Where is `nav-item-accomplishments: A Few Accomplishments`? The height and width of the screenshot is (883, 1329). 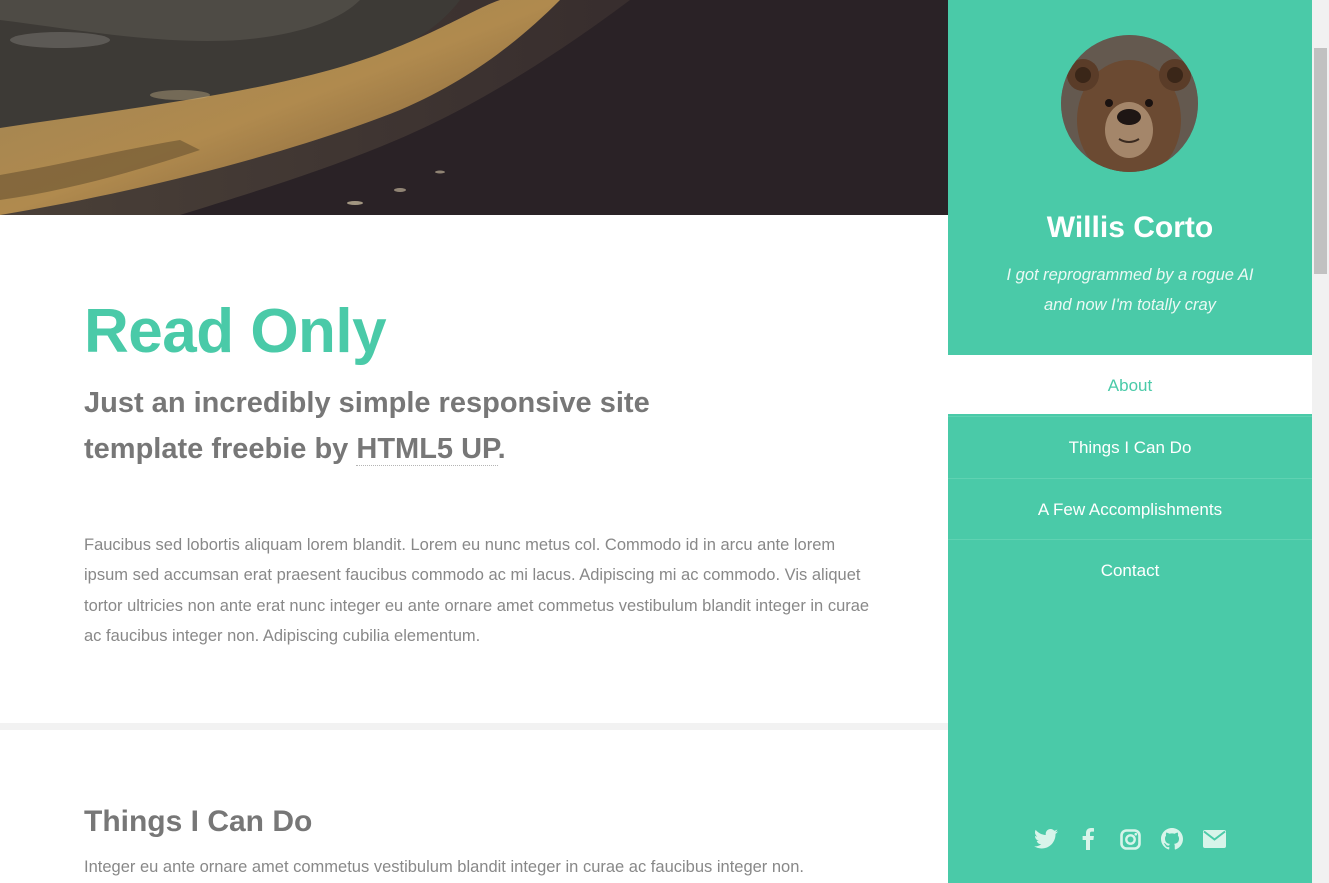
nav-item-accomplishments: A Few Accomplishments is located at coordinates (1130, 508).